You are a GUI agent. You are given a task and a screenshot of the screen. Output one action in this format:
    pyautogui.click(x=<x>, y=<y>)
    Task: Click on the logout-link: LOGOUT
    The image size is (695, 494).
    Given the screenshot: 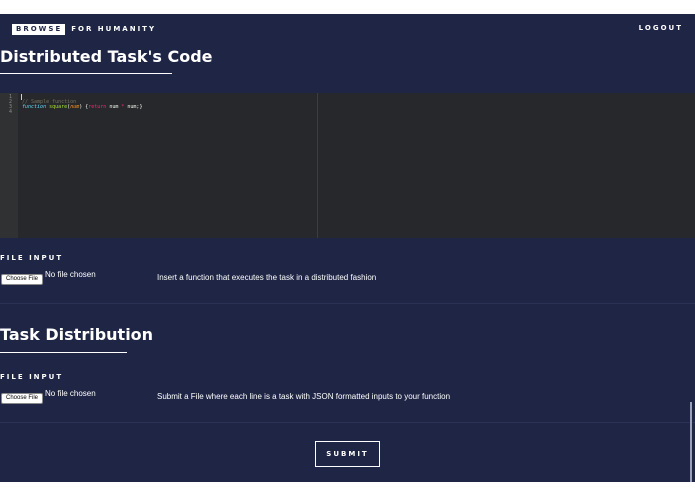 What is the action you would take?
    pyautogui.click(x=661, y=28)
    